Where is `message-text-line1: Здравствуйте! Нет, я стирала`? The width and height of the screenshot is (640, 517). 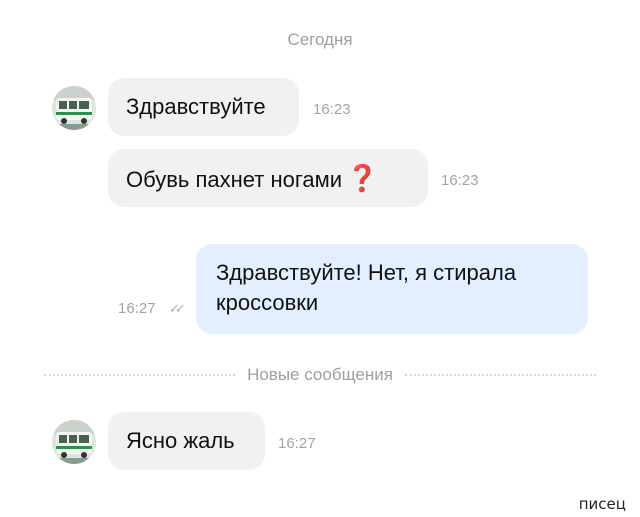 message-text-line1: Здравствуйте! Нет, я стирала is located at coordinates (366, 272).